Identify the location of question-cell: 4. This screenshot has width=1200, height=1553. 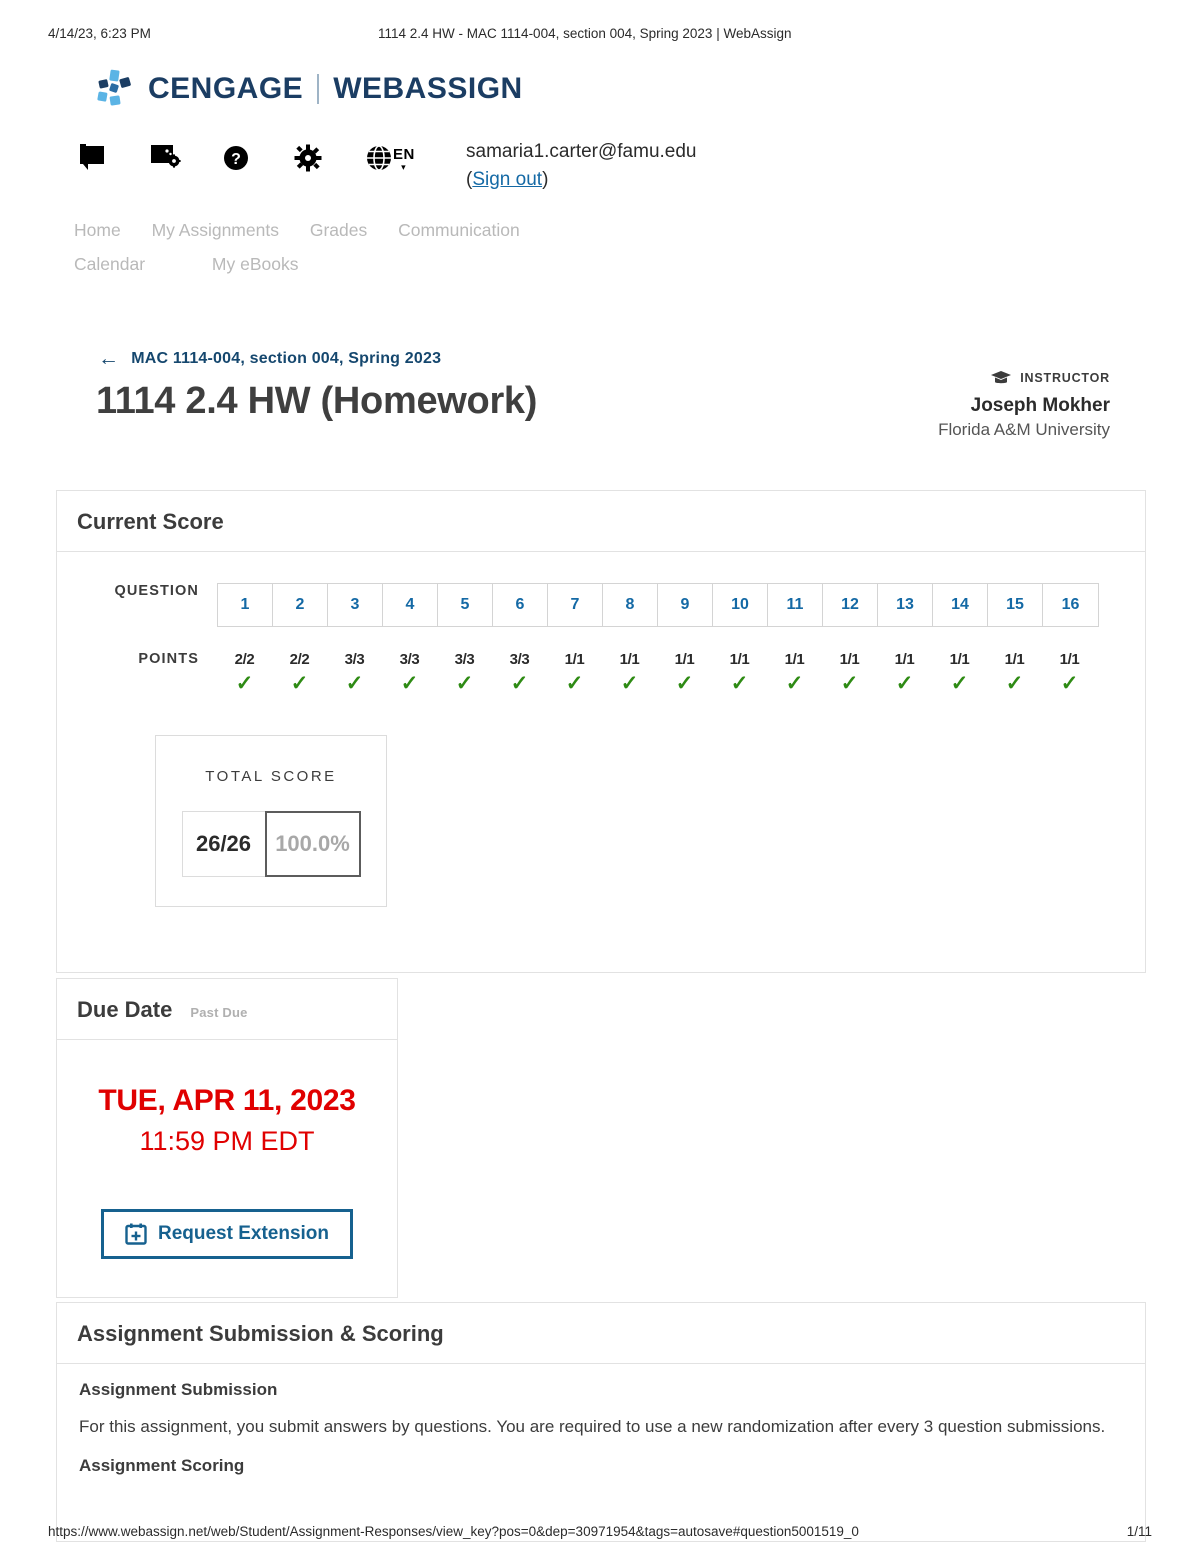
(410, 605).